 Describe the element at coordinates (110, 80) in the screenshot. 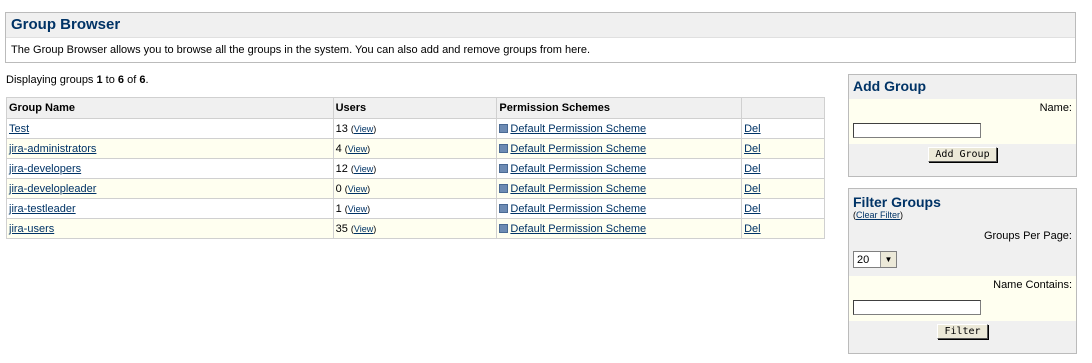

I see `displaying-to-word: to` at that location.